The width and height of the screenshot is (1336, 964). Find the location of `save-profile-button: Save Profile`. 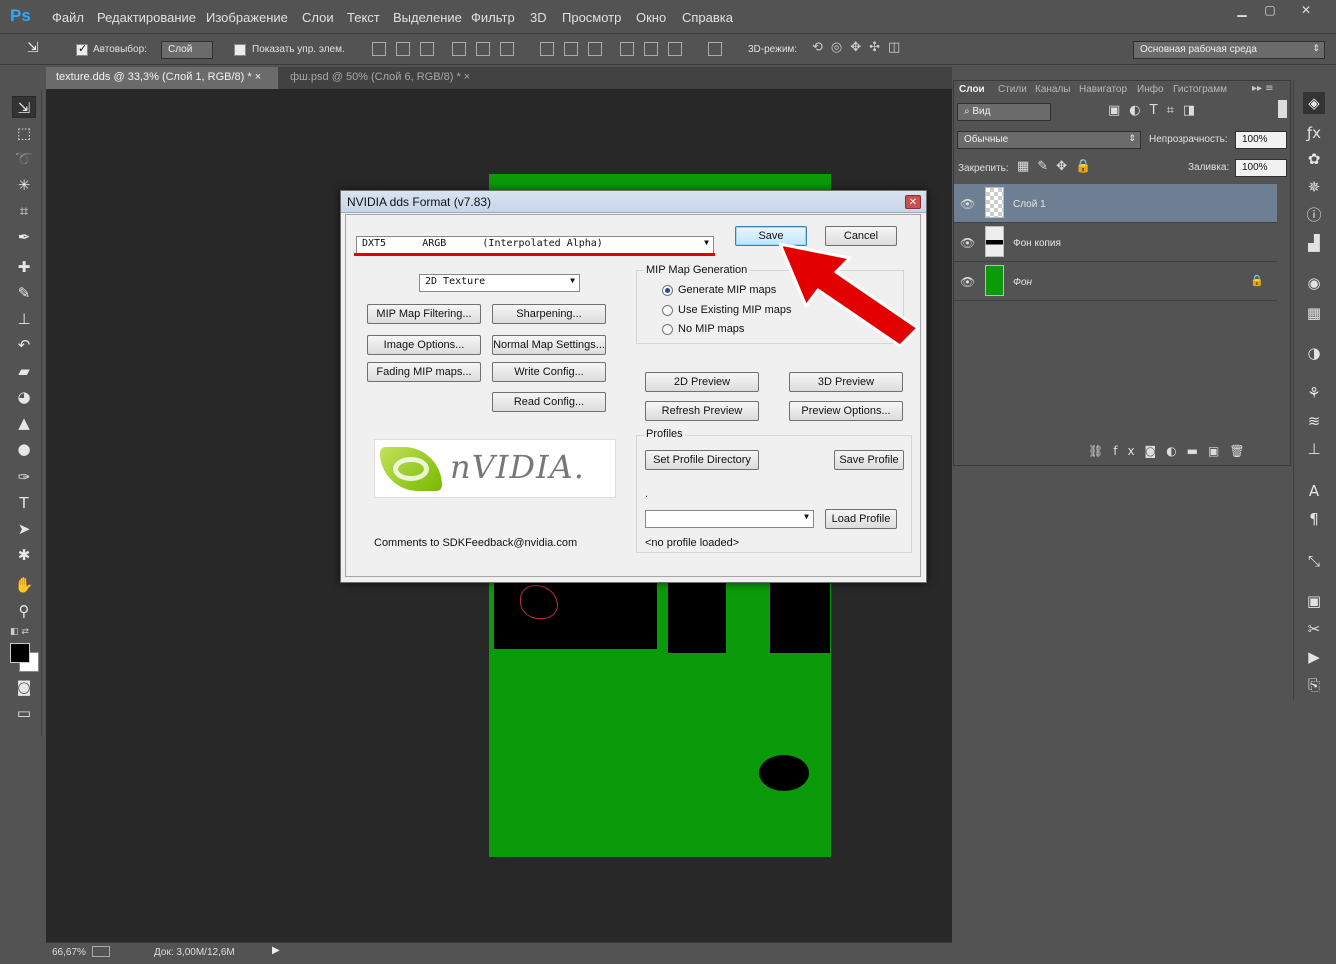

save-profile-button: Save Profile is located at coordinates (869, 460).